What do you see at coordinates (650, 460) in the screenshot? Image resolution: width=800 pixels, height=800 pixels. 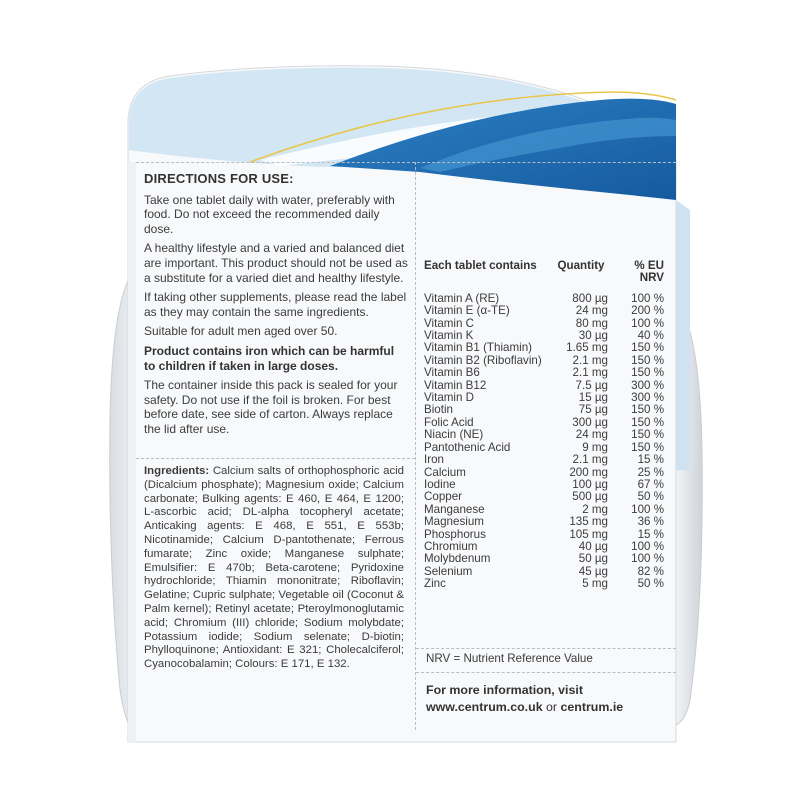 I see `nutrient-nrv: 15 %` at bounding box center [650, 460].